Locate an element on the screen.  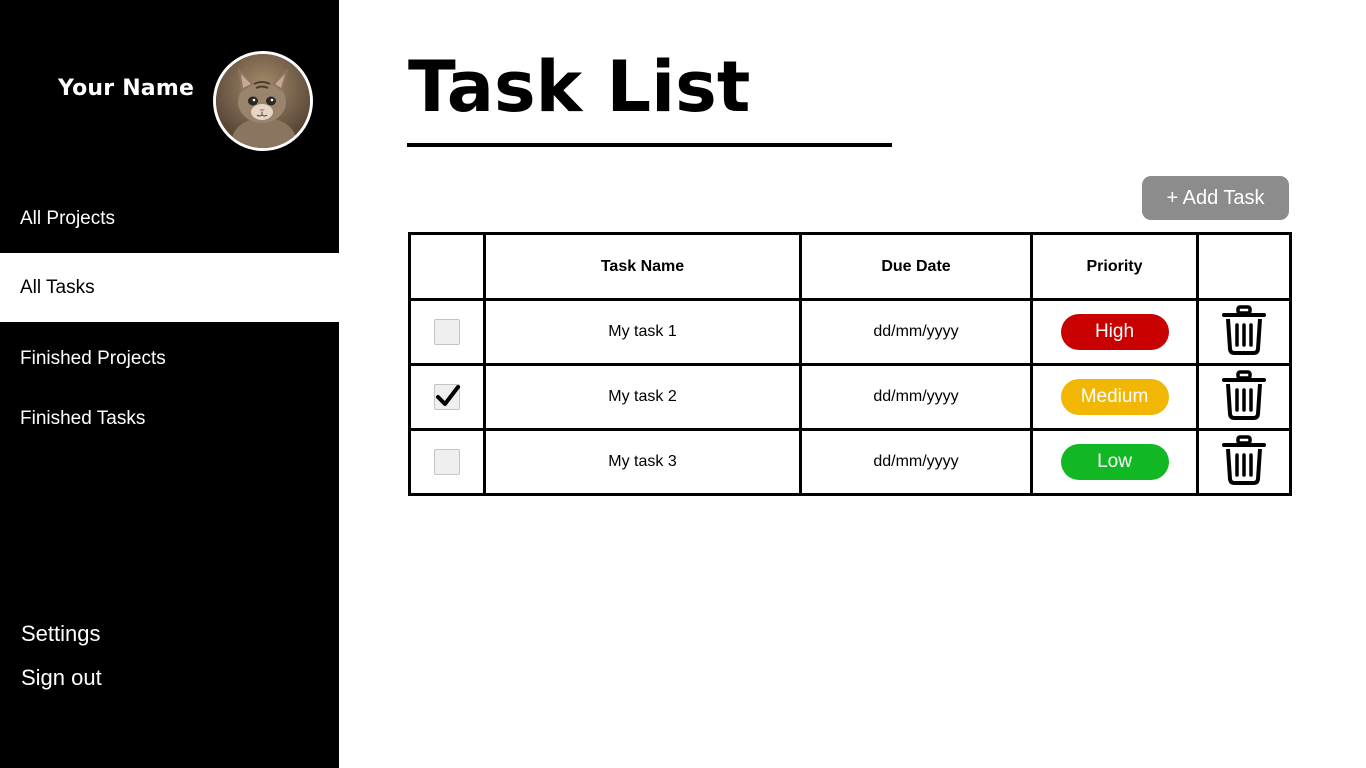
priority-cell: Low is located at coordinates (1114, 462).